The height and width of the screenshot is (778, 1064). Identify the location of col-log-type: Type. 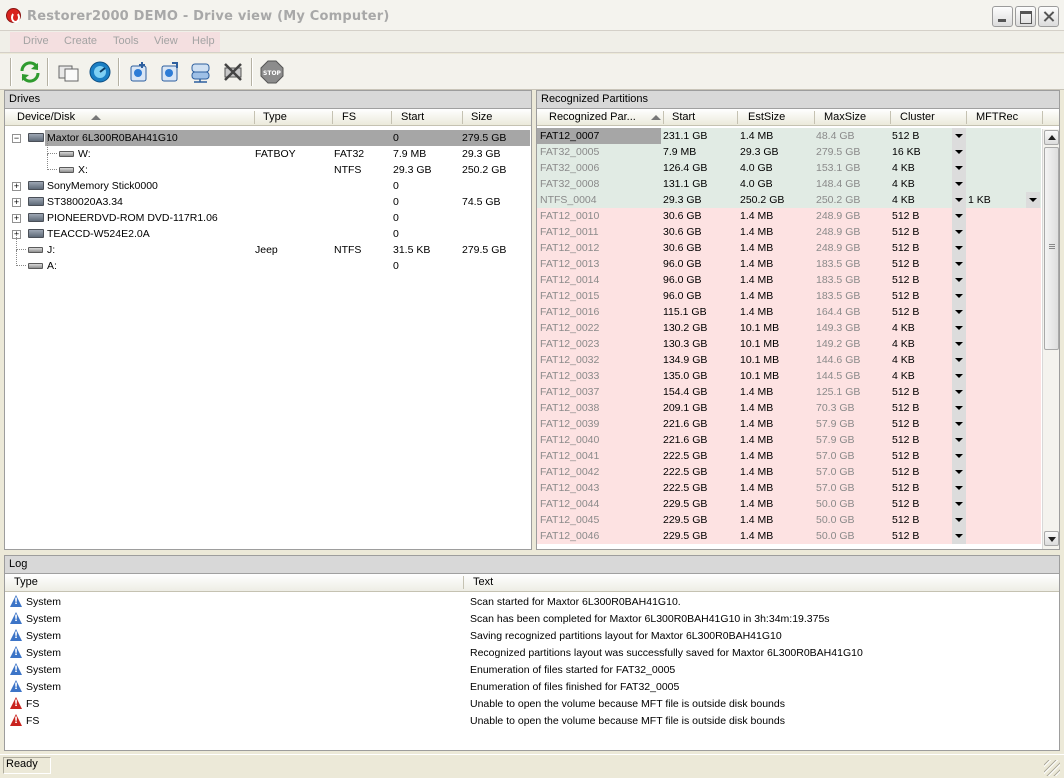
(26, 582).